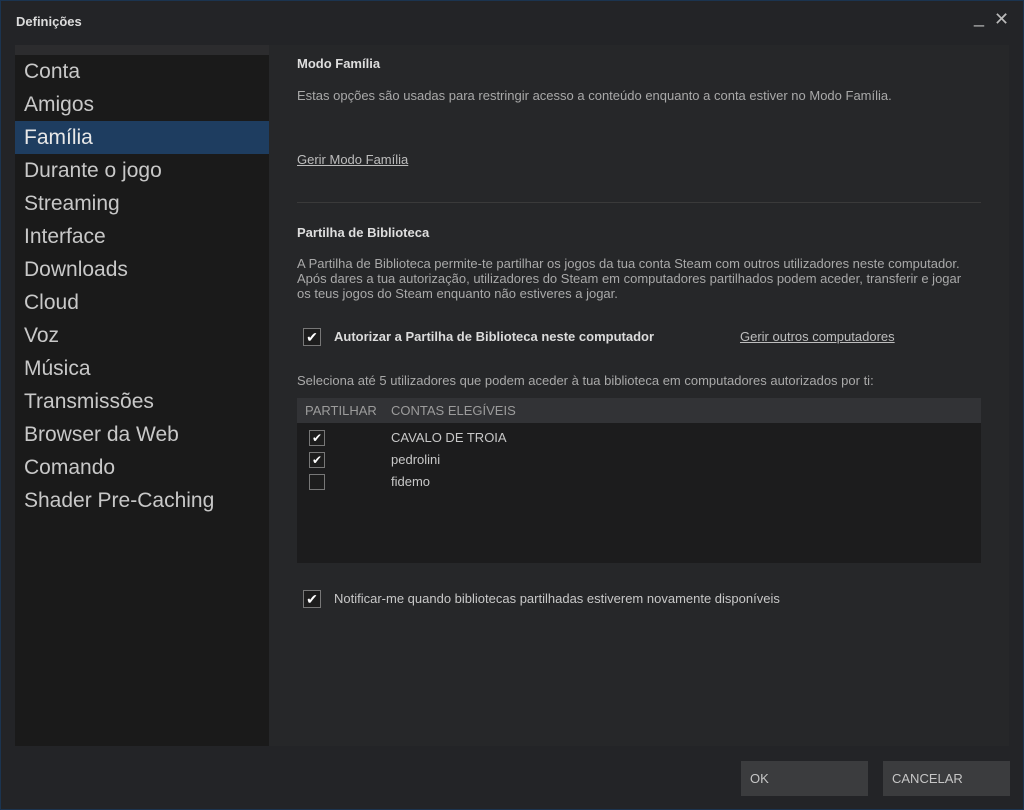 This screenshot has height=810, width=1024. What do you see at coordinates (363, 232) in the screenshot?
I see `library-sharing-title: Partilha de Biblioteca` at bounding box center [363, 232].